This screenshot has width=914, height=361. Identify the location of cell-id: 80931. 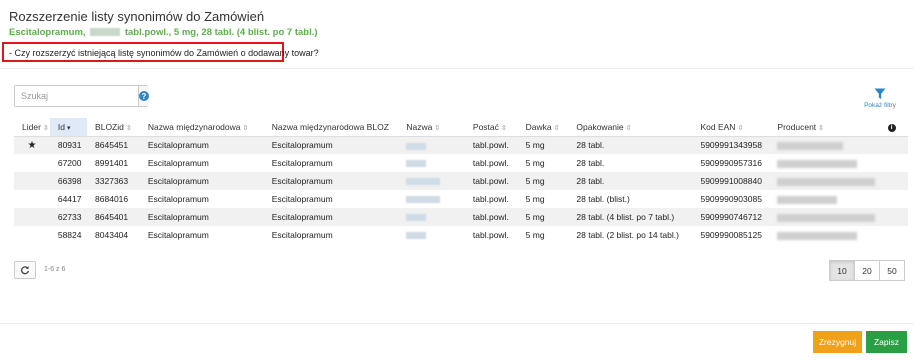
(68, 145).